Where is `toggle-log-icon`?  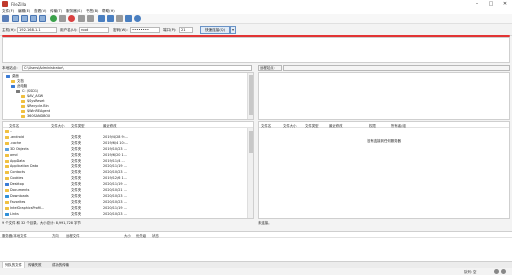 toggle-log-icon is located at coordinates (15, 18).